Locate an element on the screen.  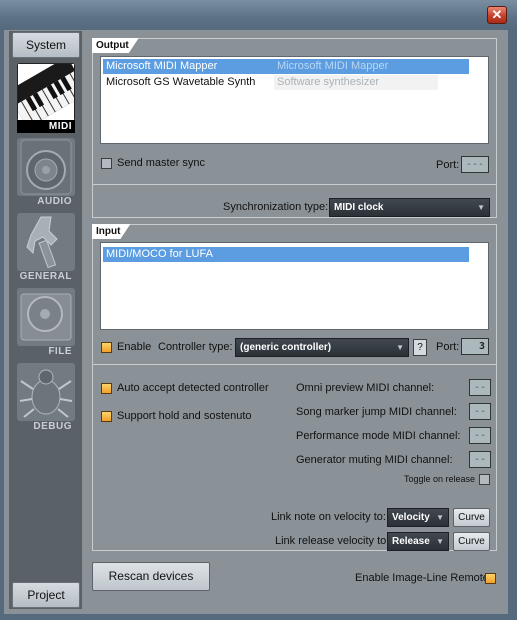
image-line-remote-checkbox is located at coordinates (490, 578).